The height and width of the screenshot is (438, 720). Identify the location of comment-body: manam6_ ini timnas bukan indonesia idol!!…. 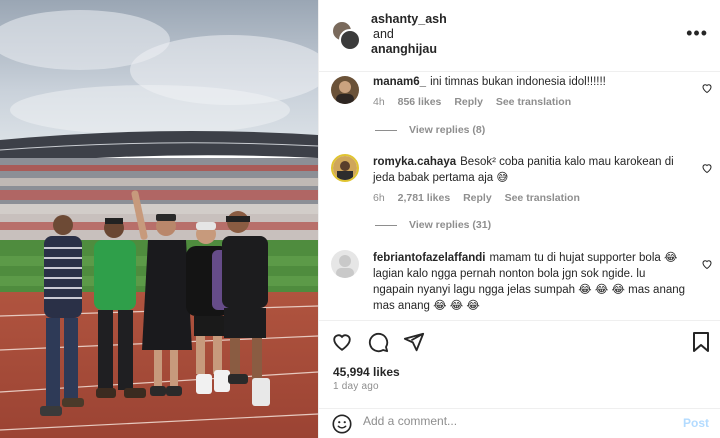
(530, 92).